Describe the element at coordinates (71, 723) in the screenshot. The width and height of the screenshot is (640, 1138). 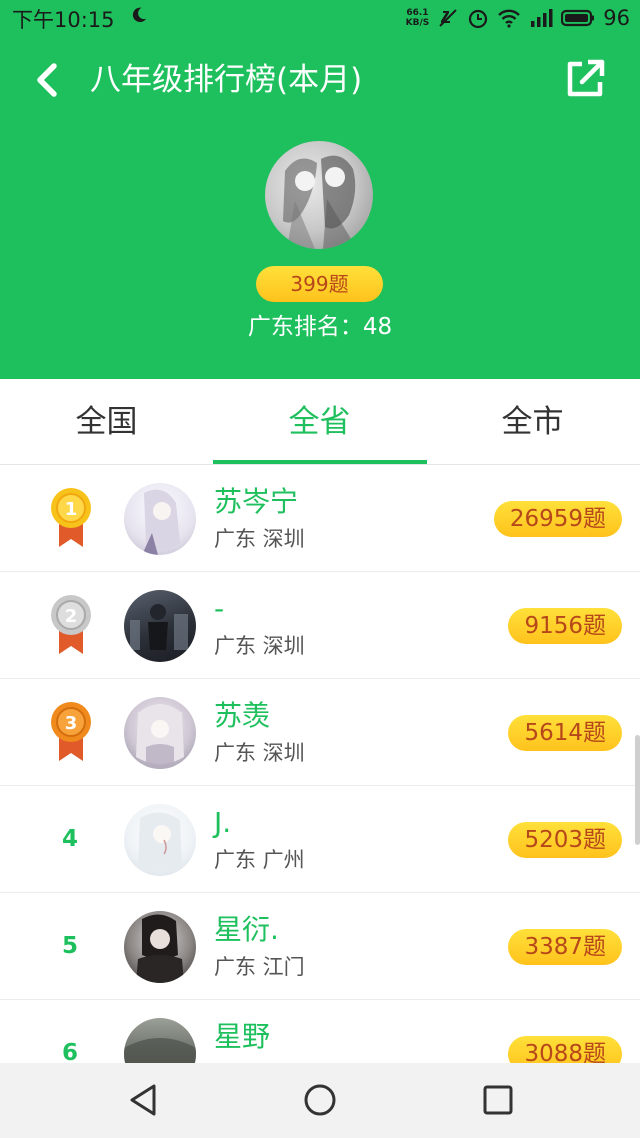
I see `svg-text: 3` at that location.